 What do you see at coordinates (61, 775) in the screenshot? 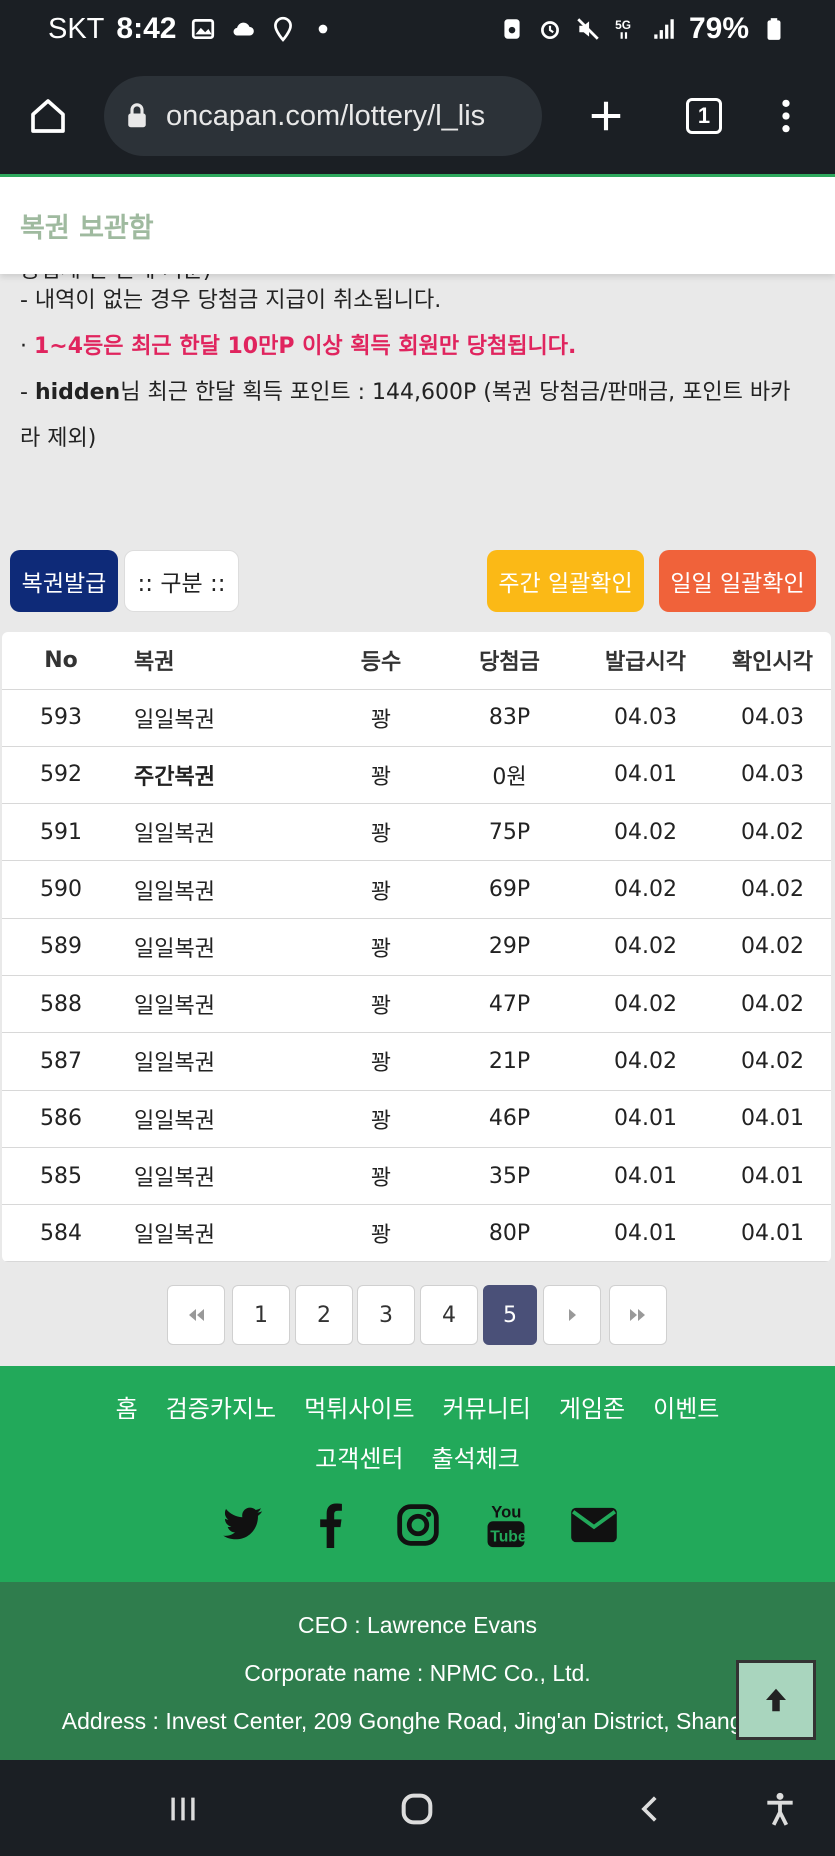
I see `cell-no: 592` at bounding box center [61, 775].